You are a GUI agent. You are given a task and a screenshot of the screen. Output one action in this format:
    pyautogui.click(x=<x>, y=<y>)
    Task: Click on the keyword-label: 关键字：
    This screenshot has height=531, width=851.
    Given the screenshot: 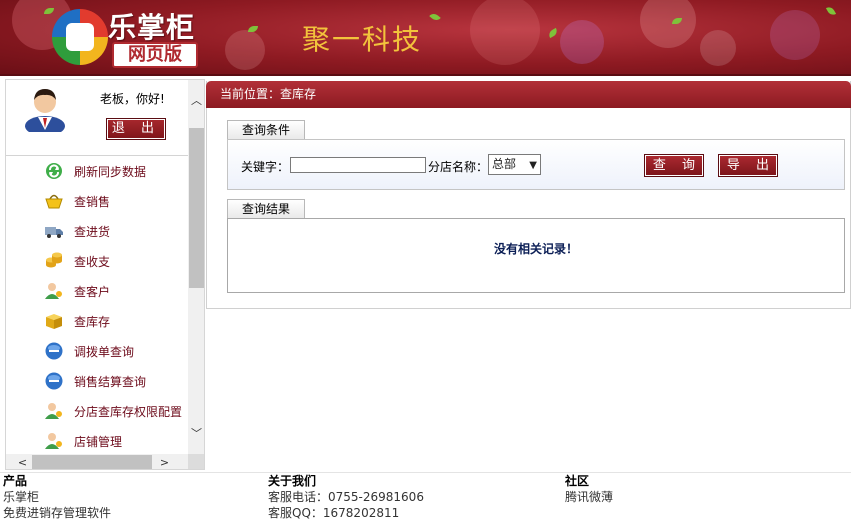 What is the action you would take?
    pyautogui.click(x=265, y=167)
    